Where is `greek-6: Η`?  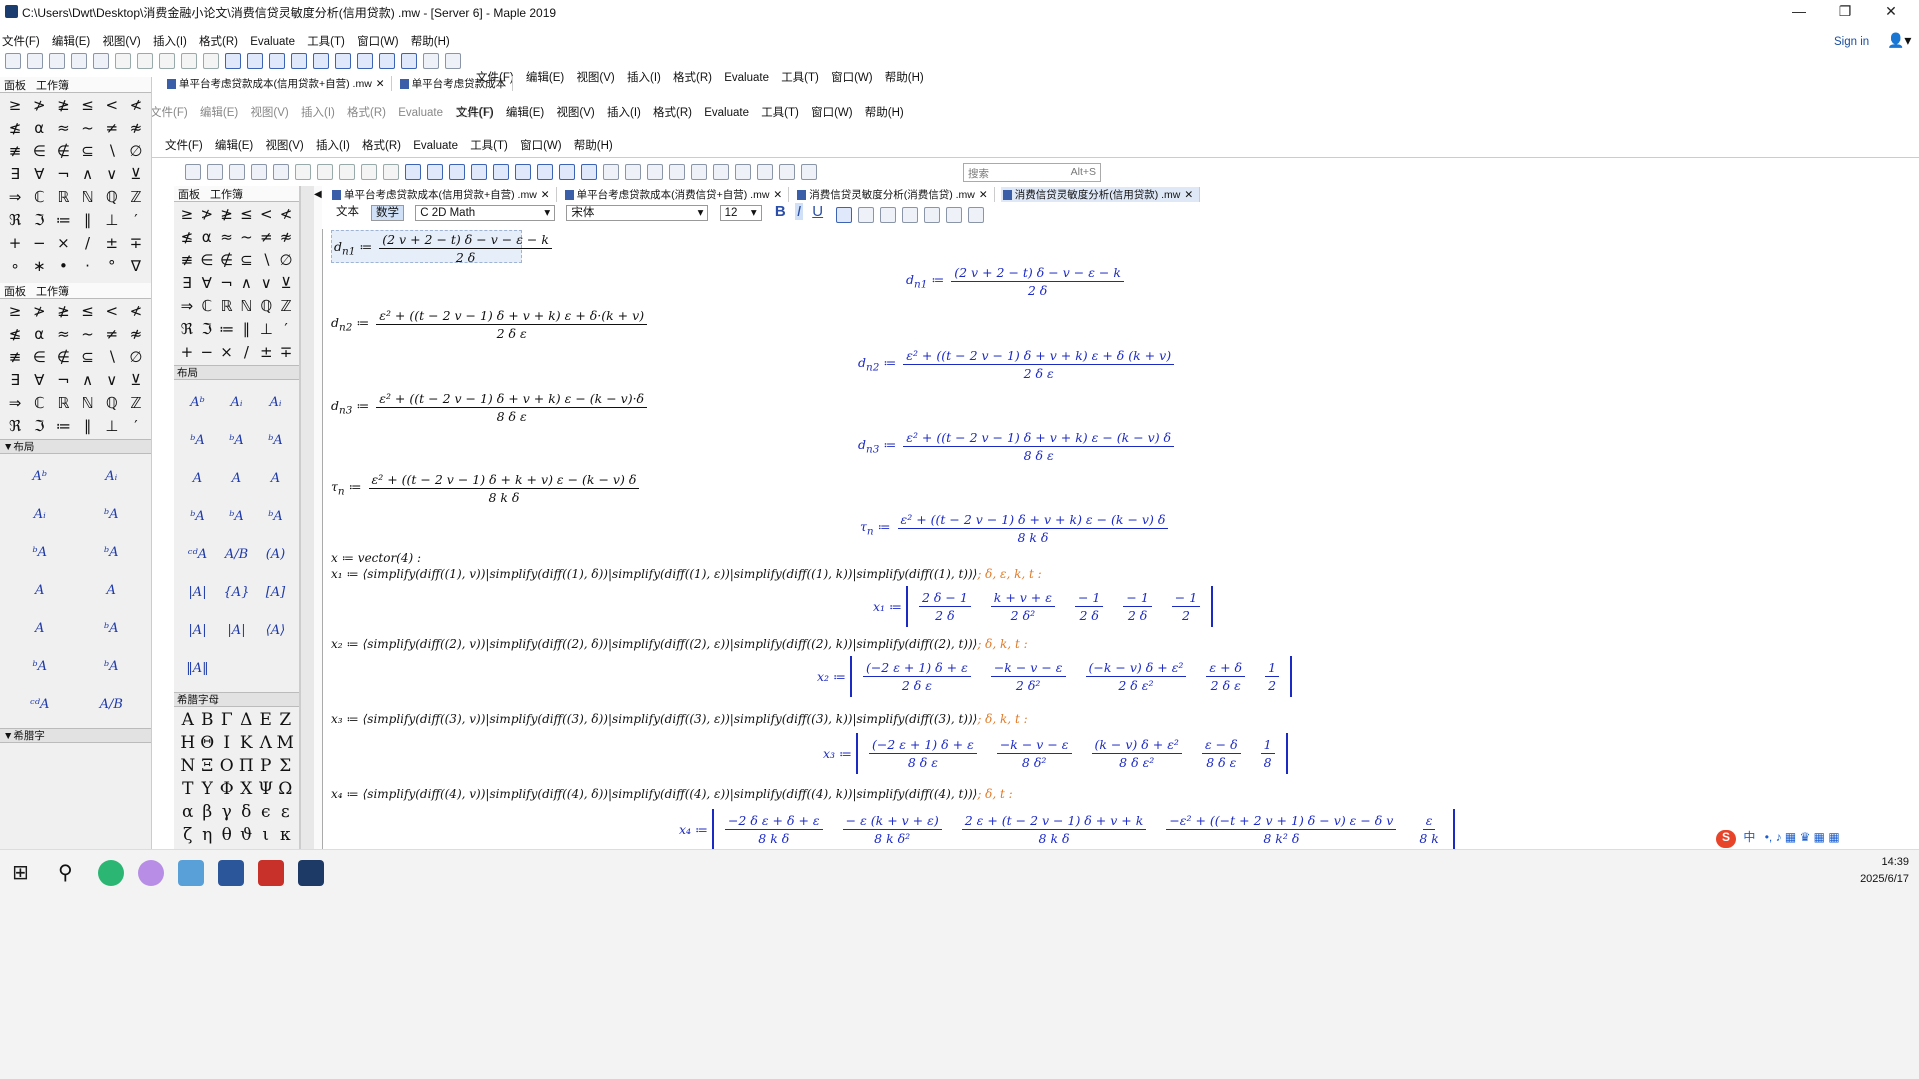 greek-6: Η is located at coordinates (188, 743).